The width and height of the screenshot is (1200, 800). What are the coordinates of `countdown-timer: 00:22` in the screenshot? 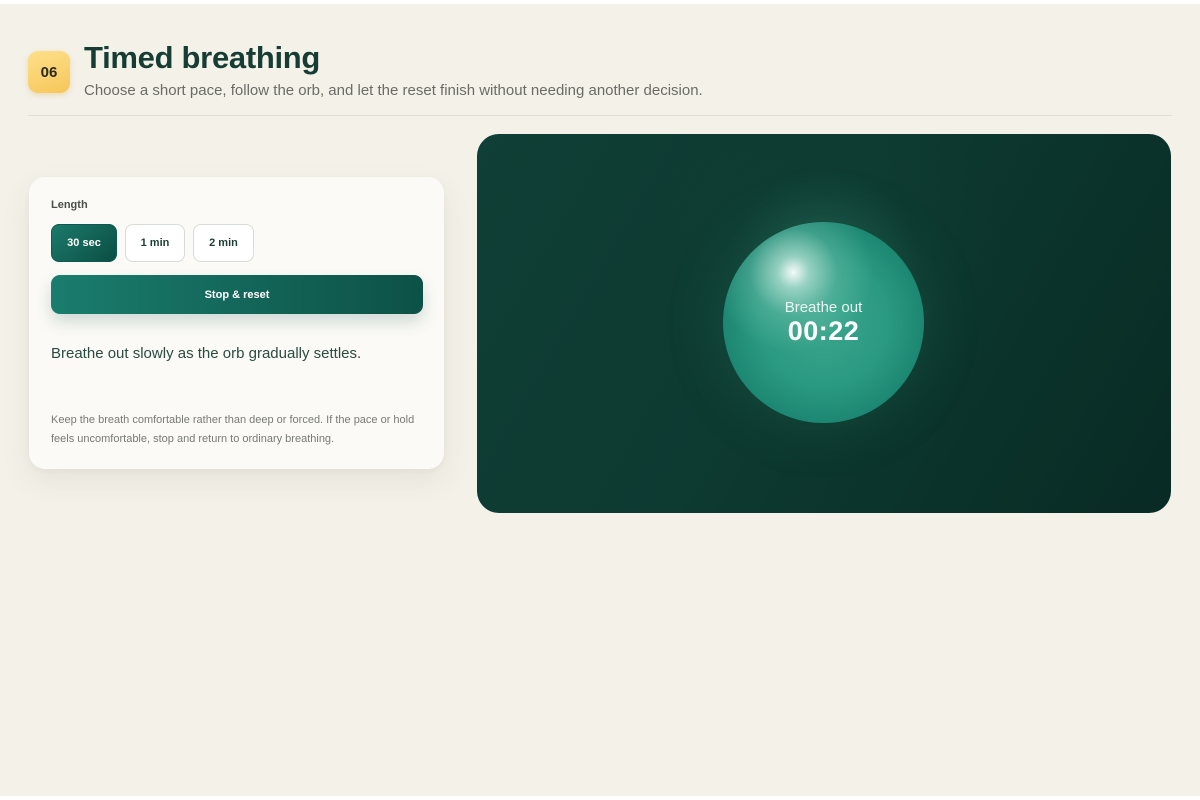 It's located at (823, 331).